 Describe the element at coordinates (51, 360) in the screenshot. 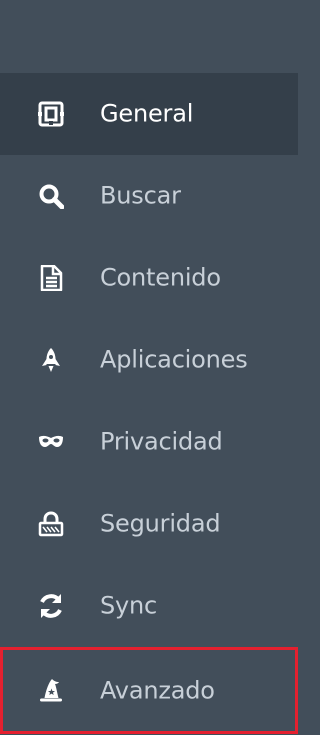

I see `rocket-icon` at that location.